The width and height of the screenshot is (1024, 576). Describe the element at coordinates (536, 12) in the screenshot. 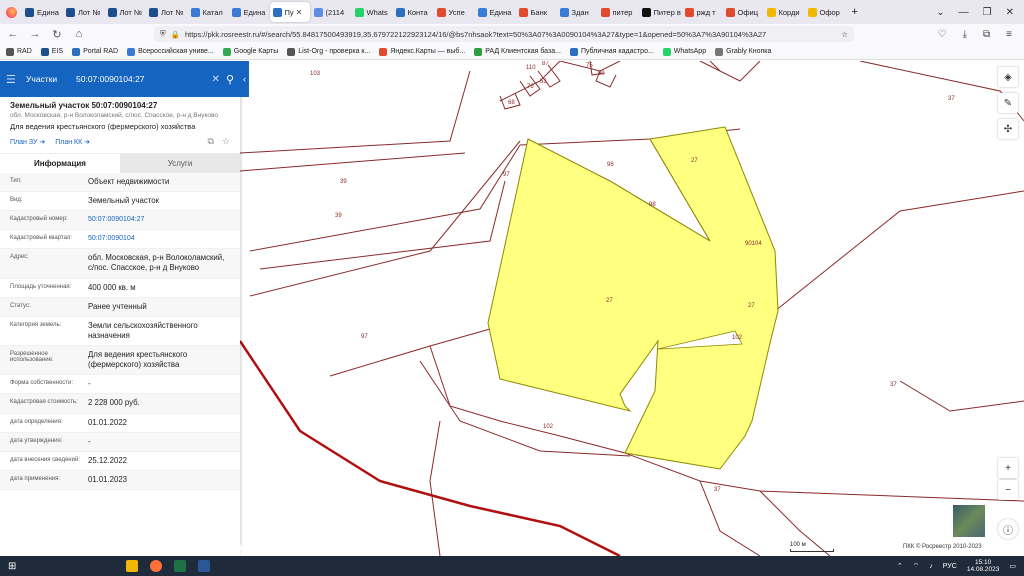

I see `browser-tab: Банк` at that location.